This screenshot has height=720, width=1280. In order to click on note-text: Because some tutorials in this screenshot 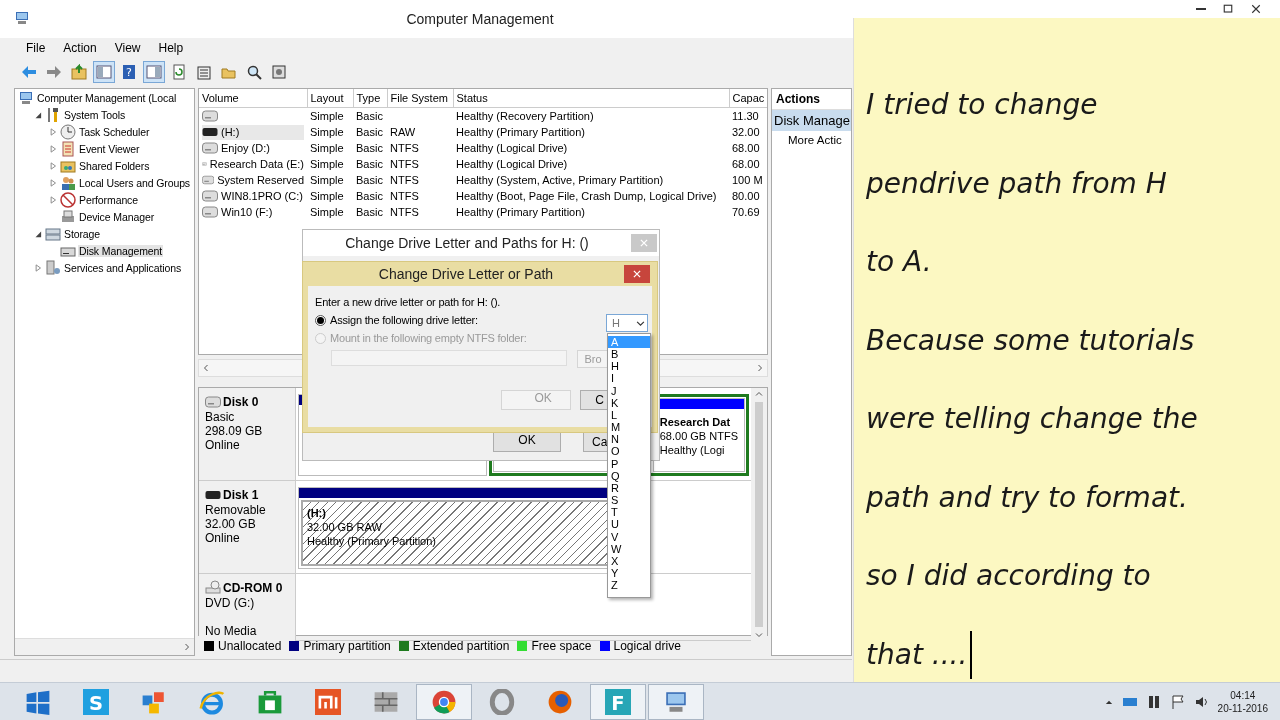, I will do `click(1030, 340)`.